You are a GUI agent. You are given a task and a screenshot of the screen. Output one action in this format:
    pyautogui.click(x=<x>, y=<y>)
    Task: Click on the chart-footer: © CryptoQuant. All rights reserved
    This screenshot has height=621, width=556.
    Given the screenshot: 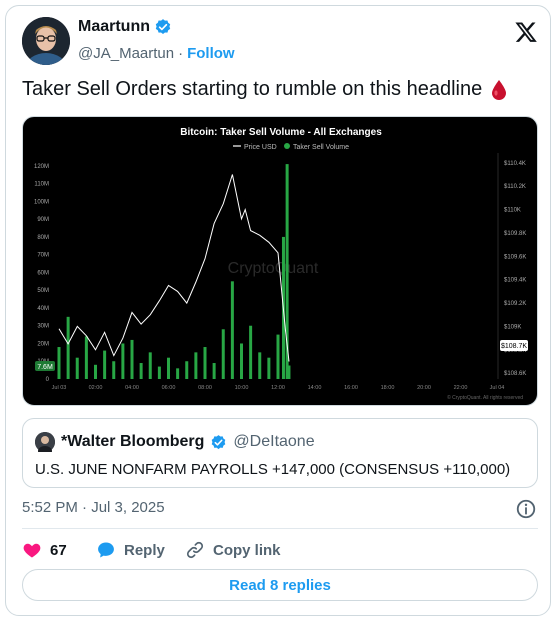 What is the action you would take?
    pyautogui.click(x=485, y=397)
    